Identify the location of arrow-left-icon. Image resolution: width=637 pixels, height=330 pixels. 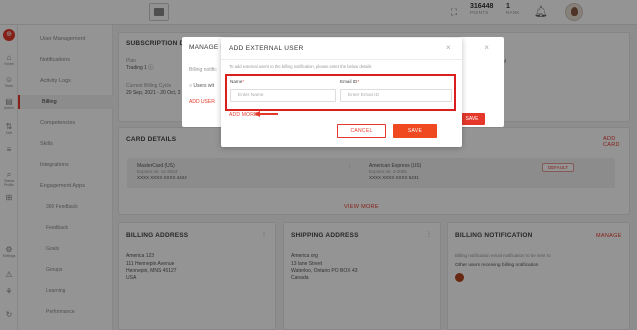
(266, 114).